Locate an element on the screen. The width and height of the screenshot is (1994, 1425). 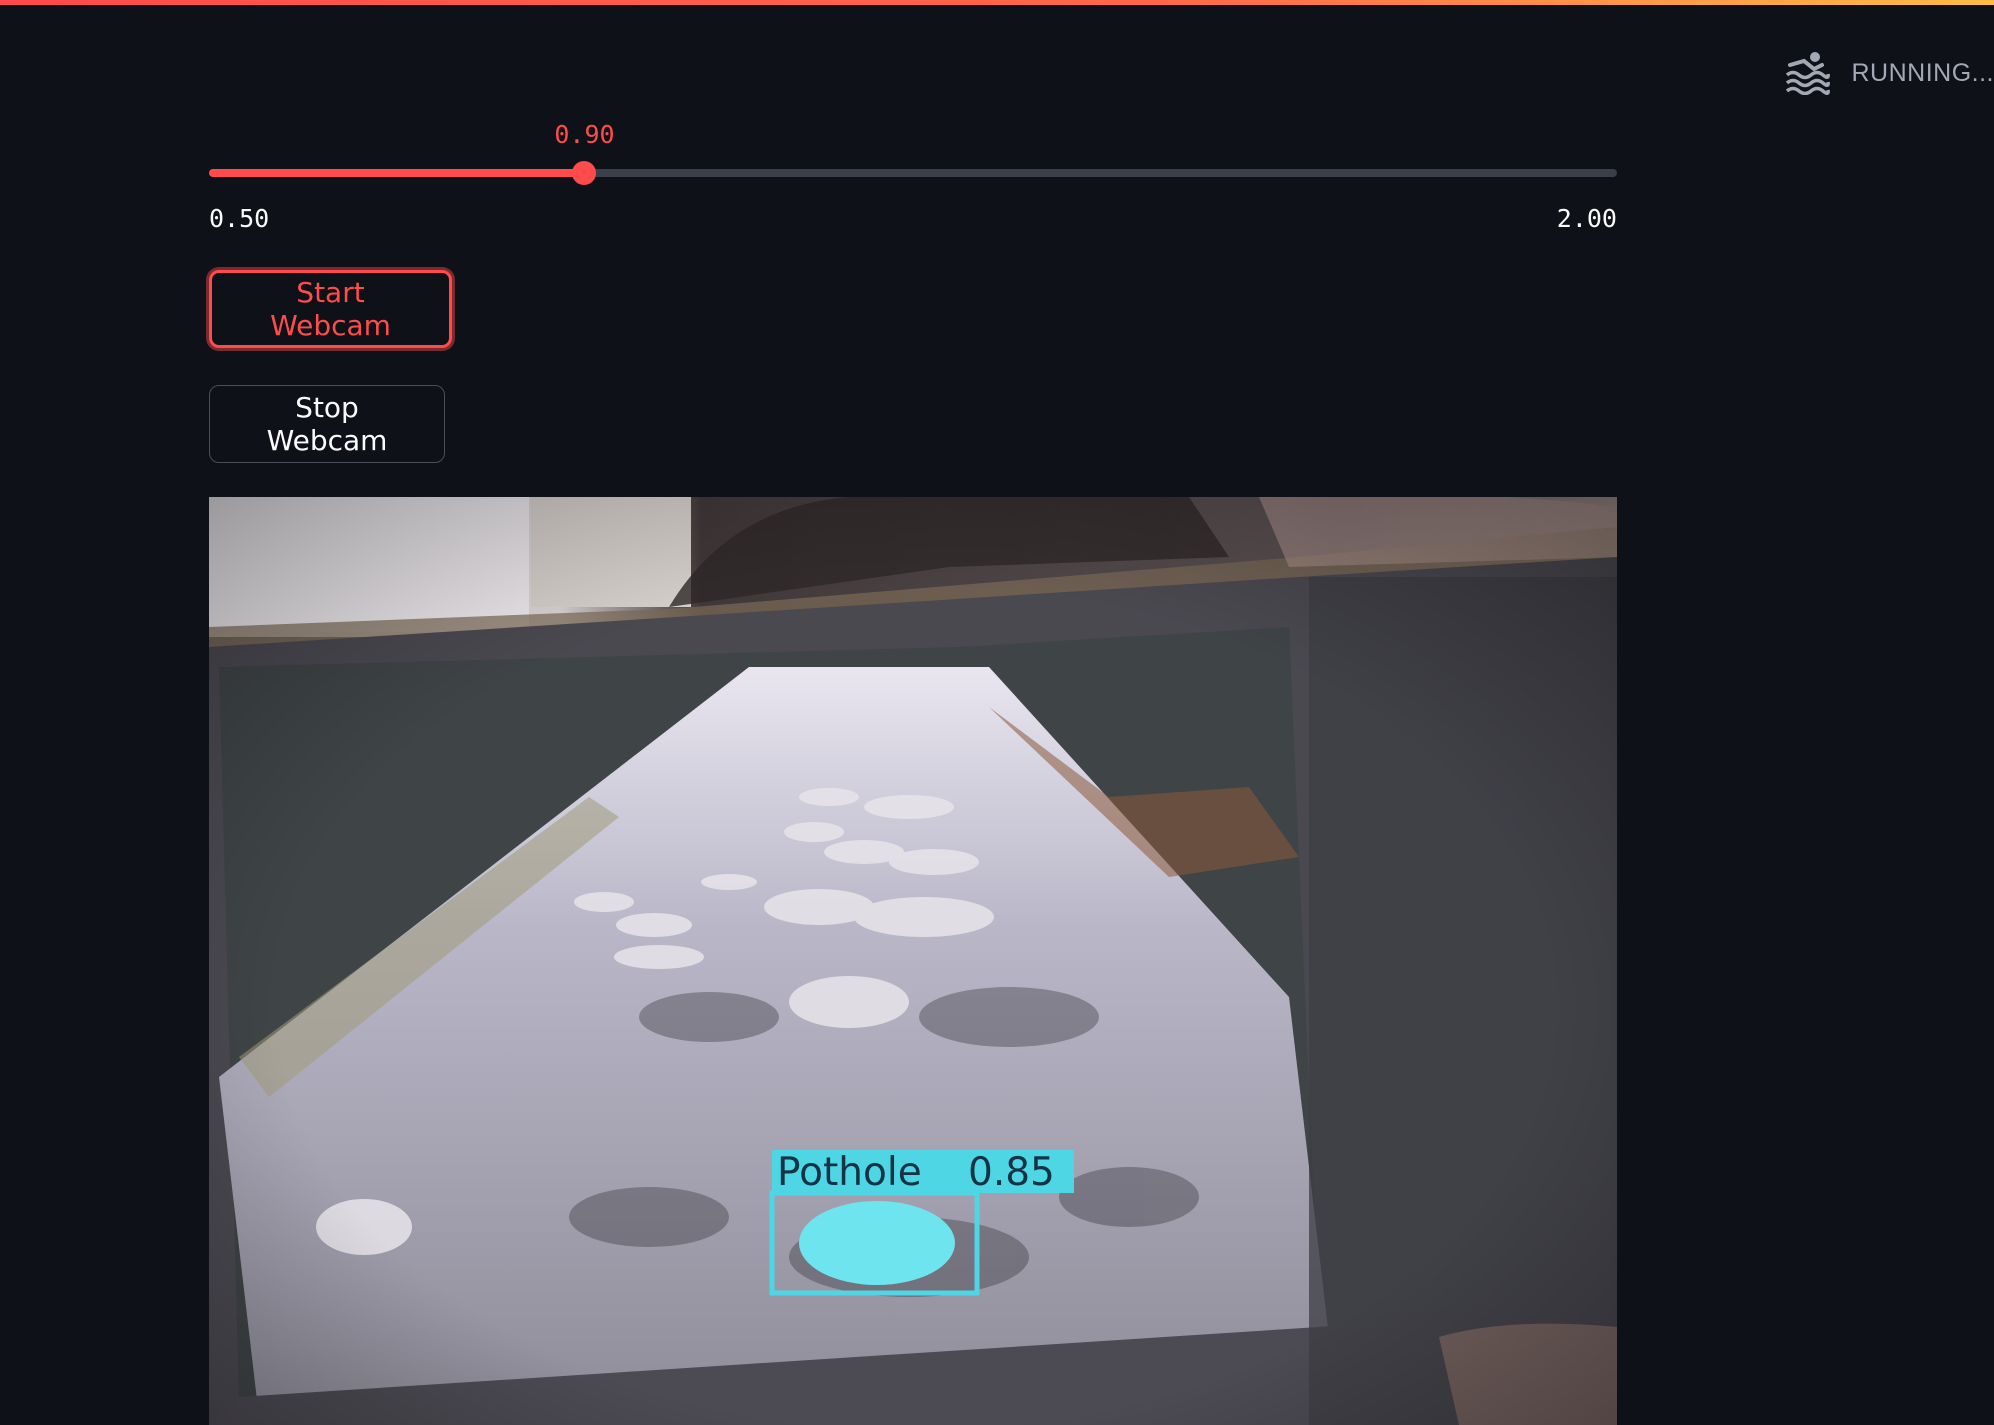
slider-track is located at coordinates (913, 173).